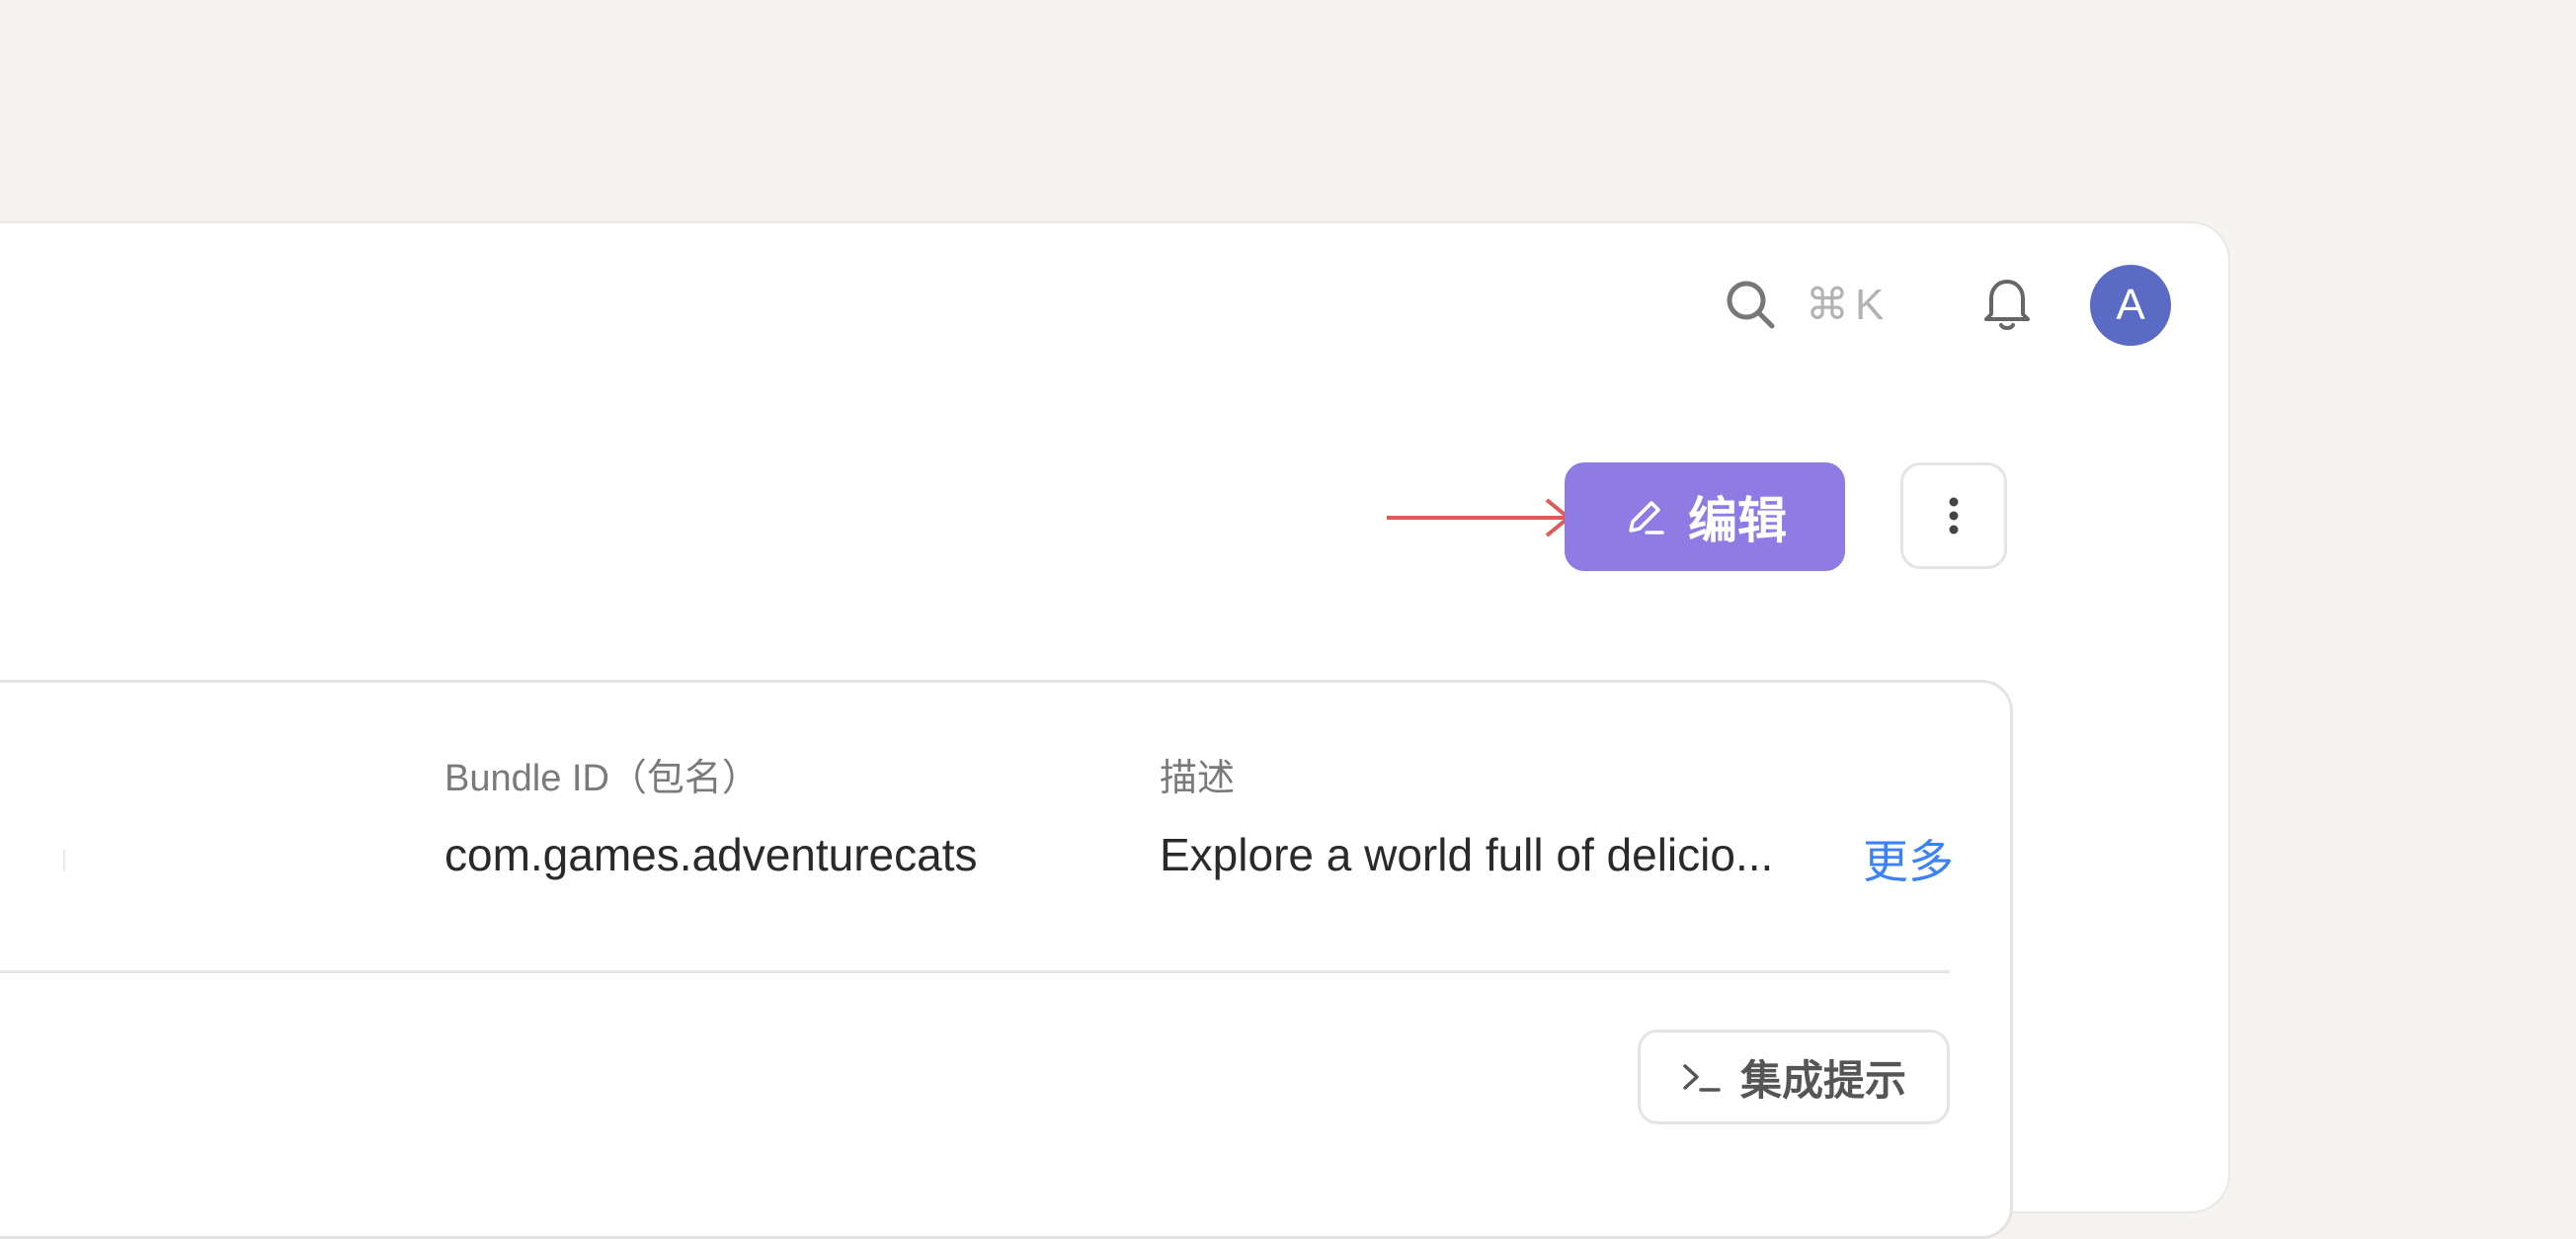 The image size is (2576, 1239). What do you see at coordinates (64, 860) in the screenshot?
I see `faint-marker` at bounding box center [64, 860].